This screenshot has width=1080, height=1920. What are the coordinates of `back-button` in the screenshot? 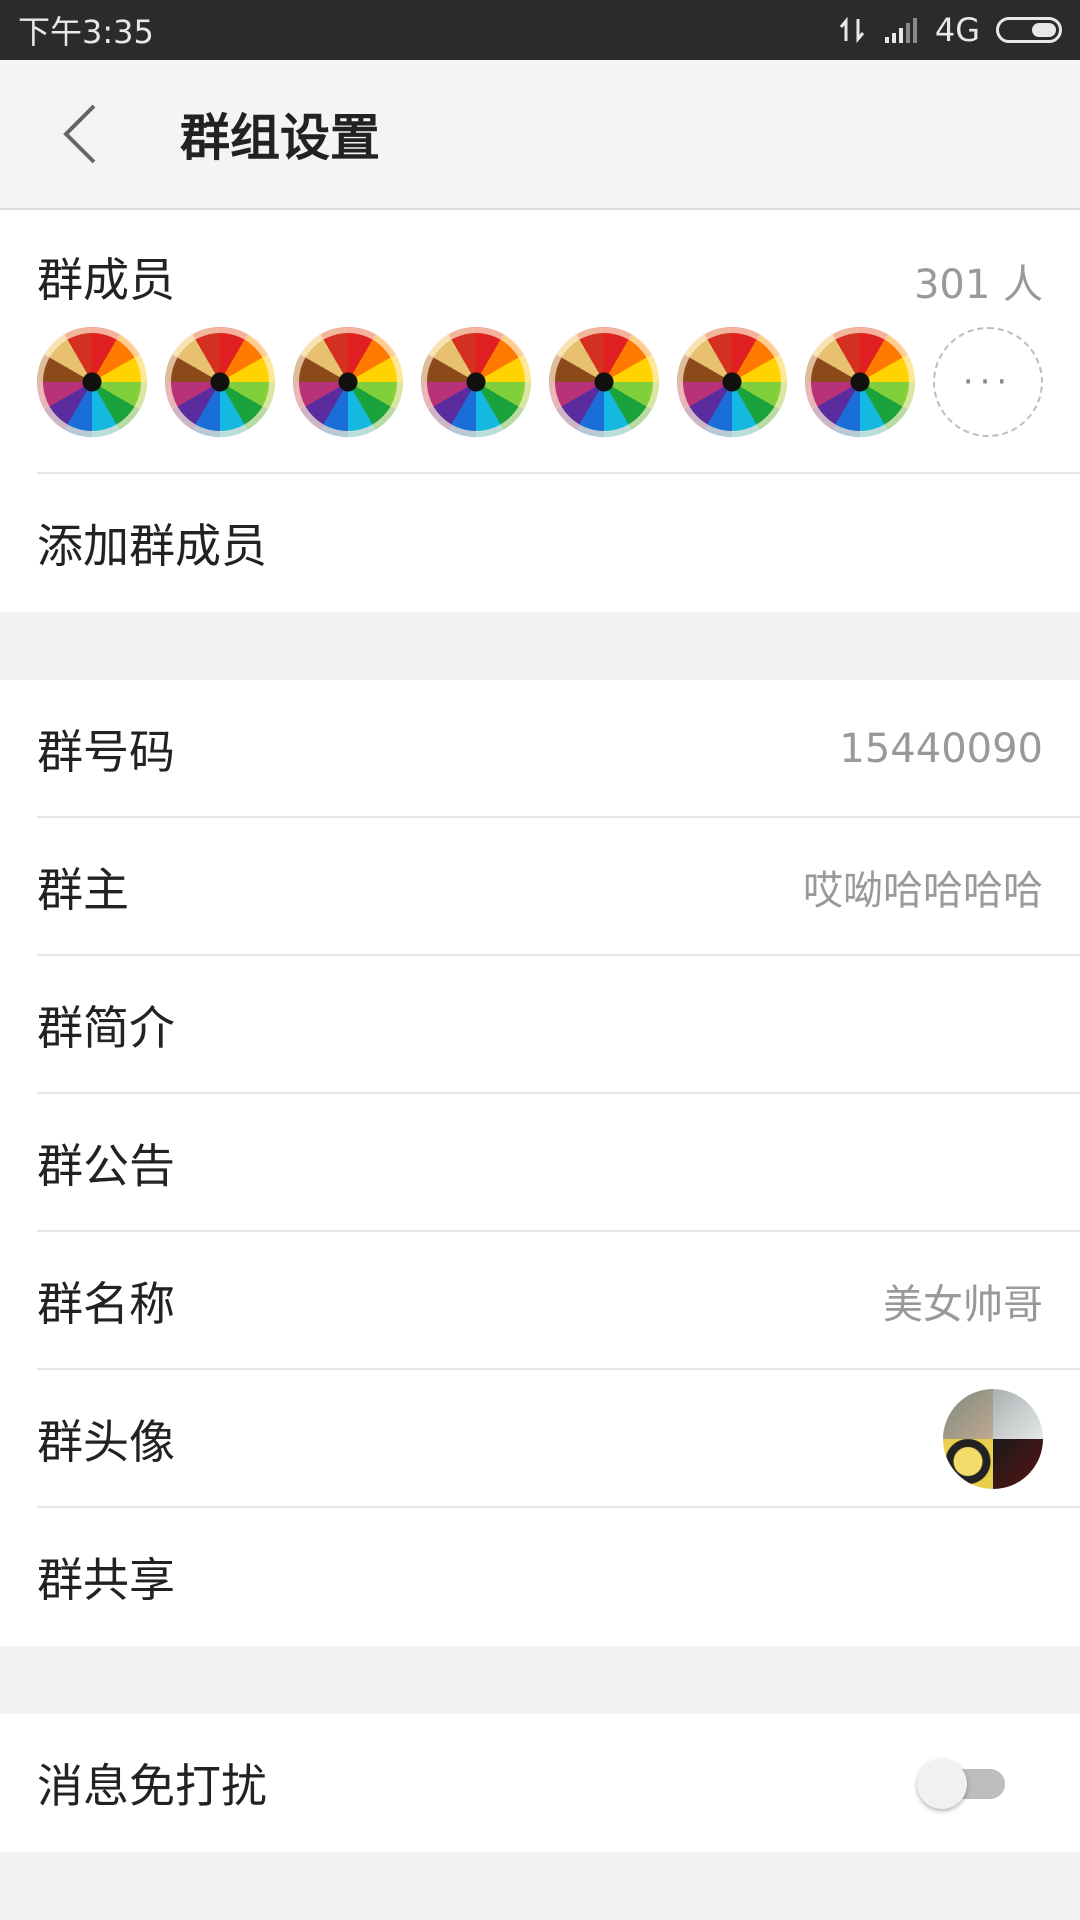 It's located at (80, 134).